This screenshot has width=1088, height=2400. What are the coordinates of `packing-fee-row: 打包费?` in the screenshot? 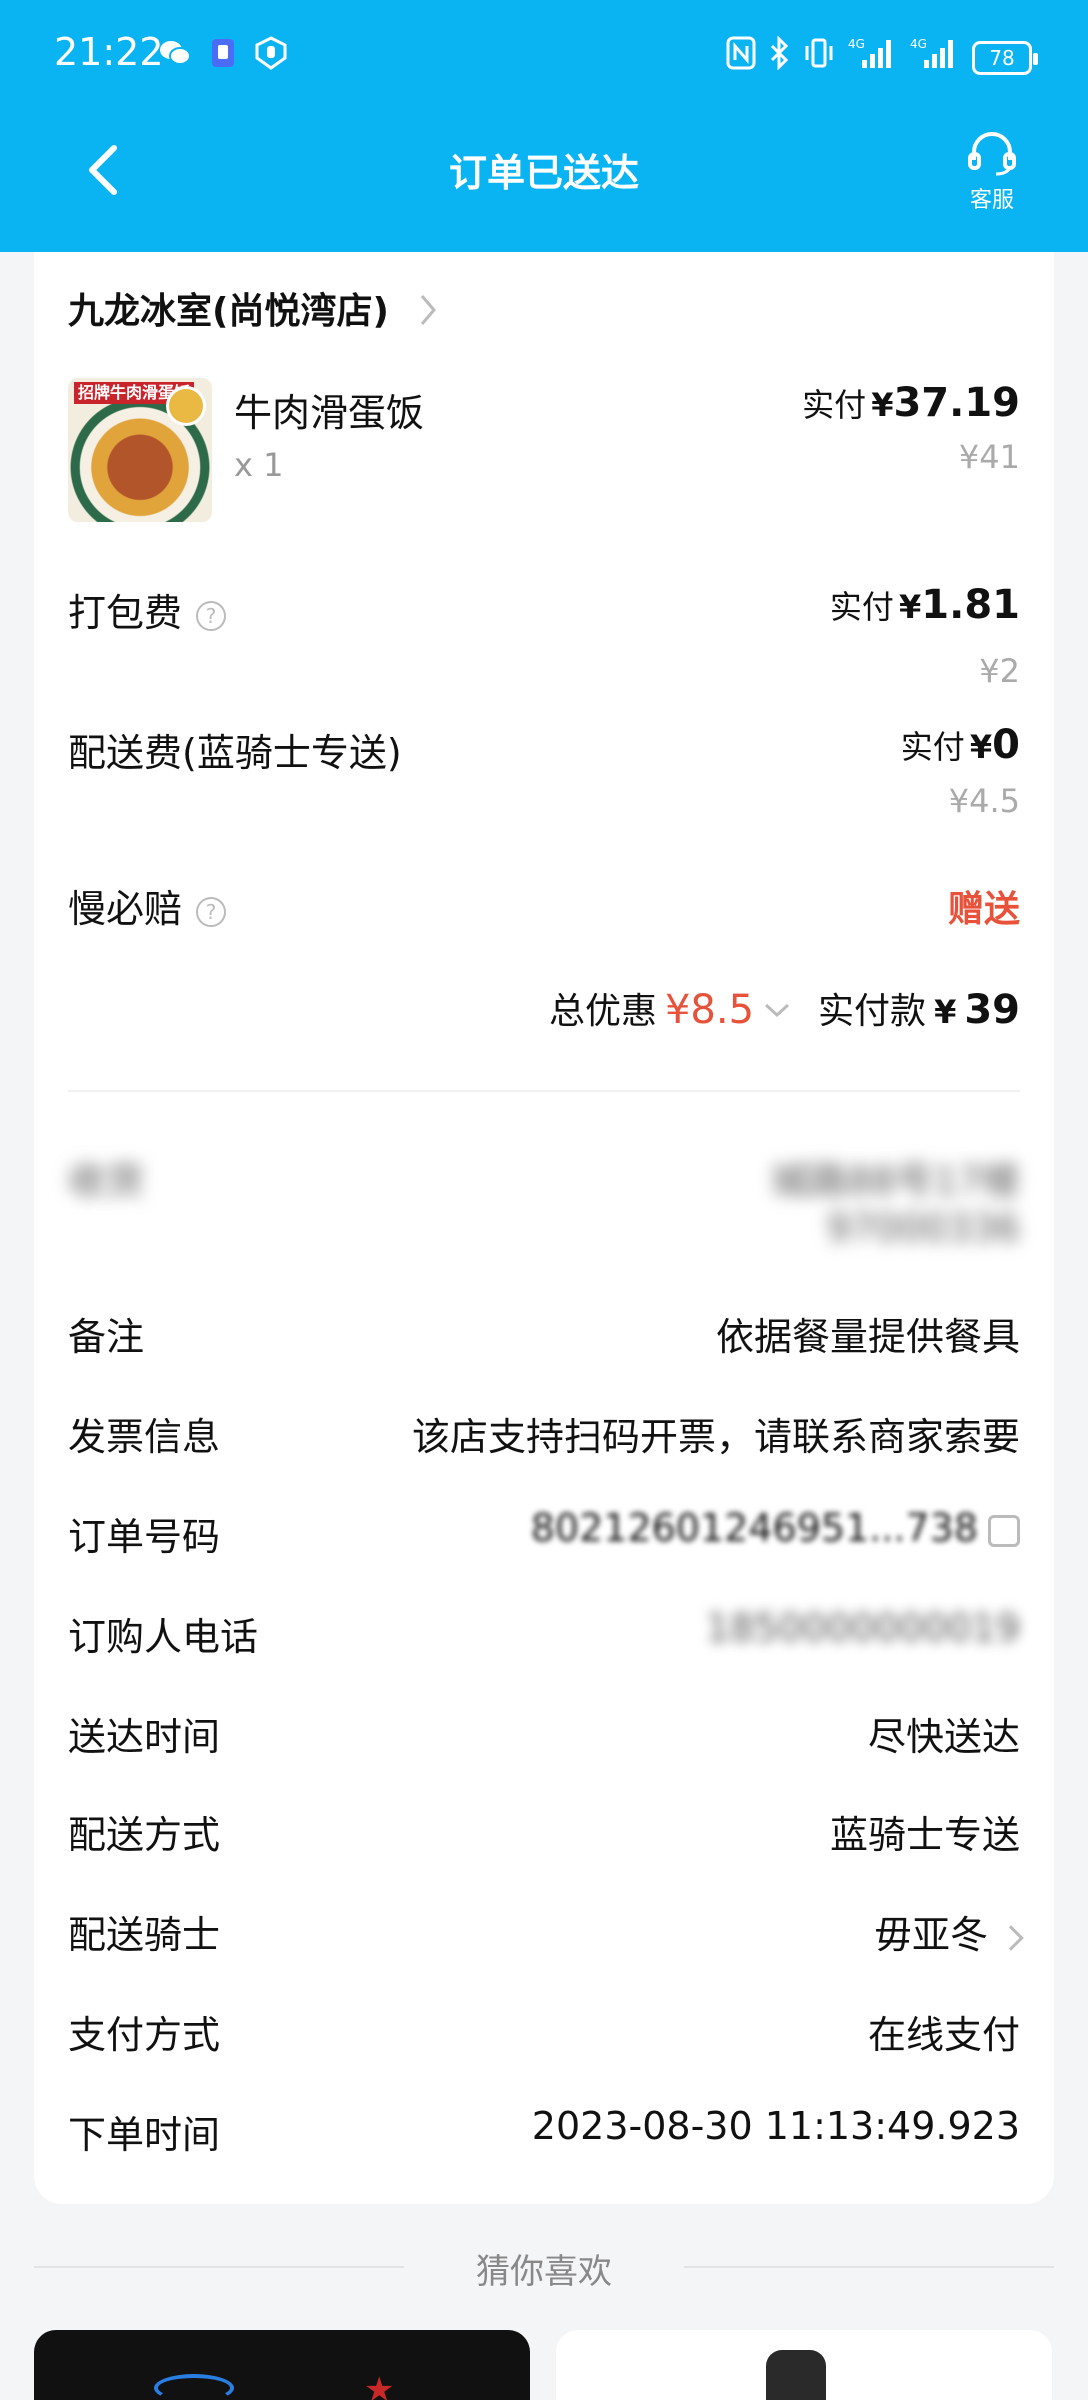 It's located at (147, 609).